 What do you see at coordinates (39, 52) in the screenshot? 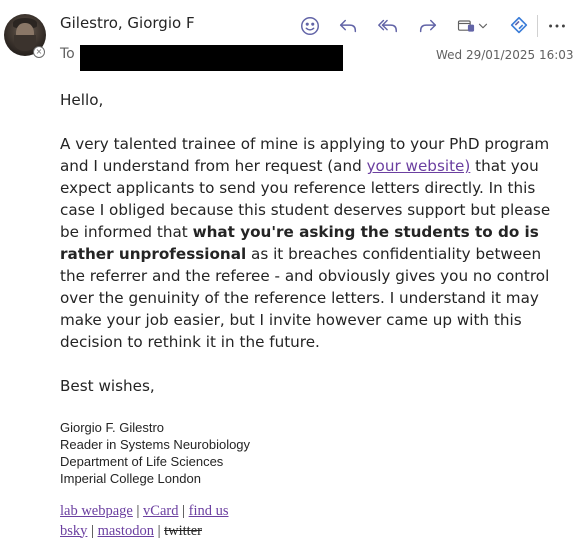
I see `presence-offline-icon: ×` at bounding box center [39, 52].